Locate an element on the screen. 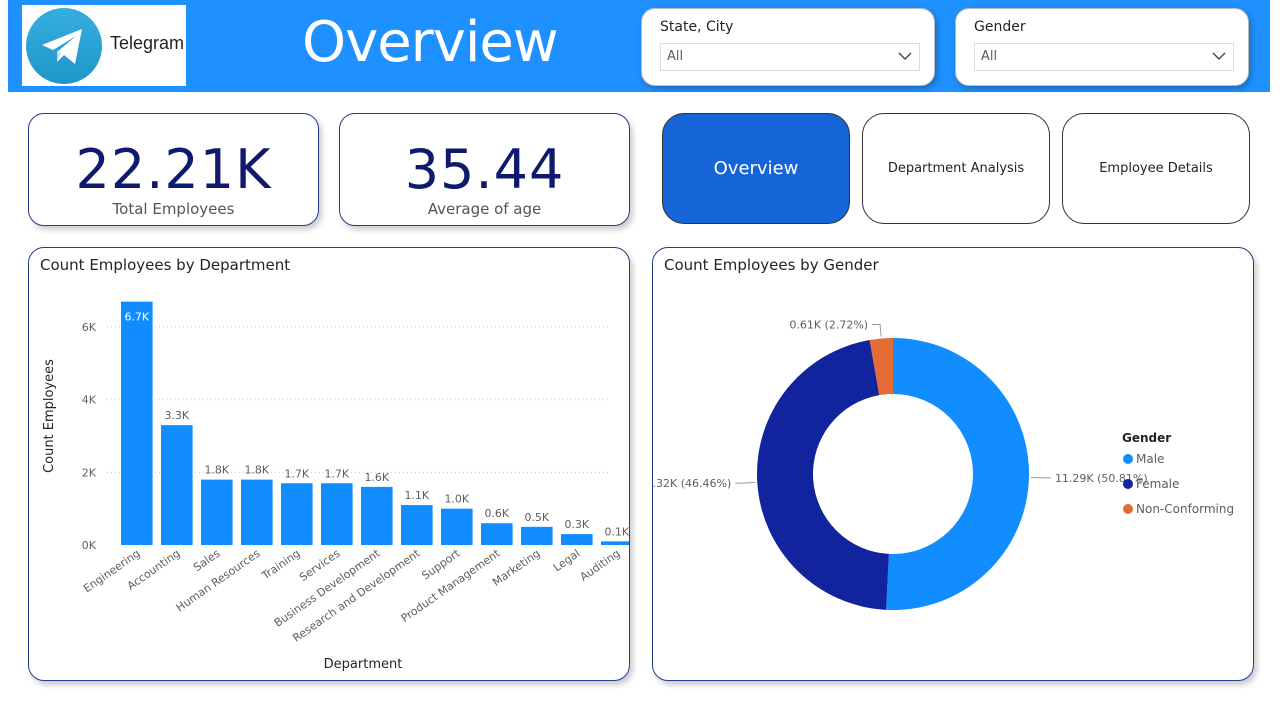 This screenshot has height=720, width=1280. data-label: 0.61K (2.72%) is located at coordinates (828, 325).